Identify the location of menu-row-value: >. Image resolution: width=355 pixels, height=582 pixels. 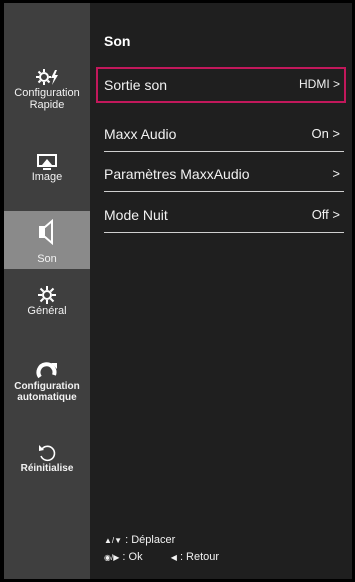
(336, 173).